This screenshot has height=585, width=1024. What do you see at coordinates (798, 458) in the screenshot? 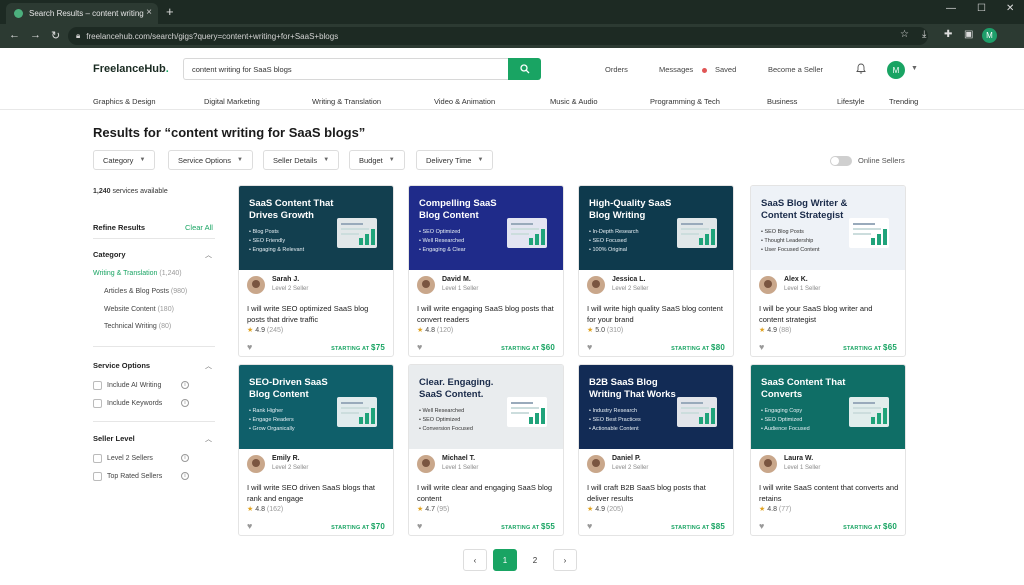
I see `seller-name: Laura W.` at bounding box center [798, 458].